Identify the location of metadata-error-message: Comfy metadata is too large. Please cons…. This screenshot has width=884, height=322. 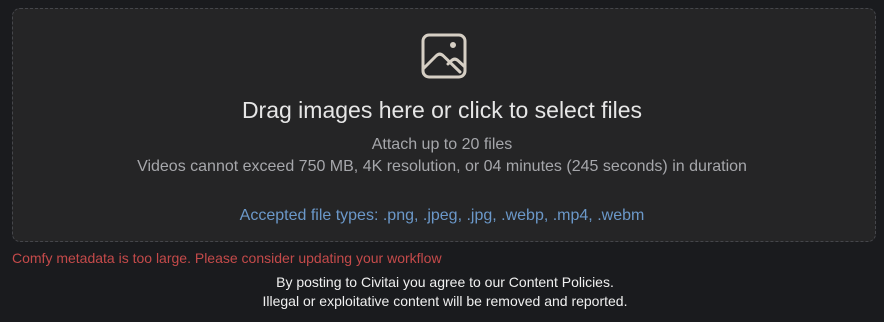
(227, 258).